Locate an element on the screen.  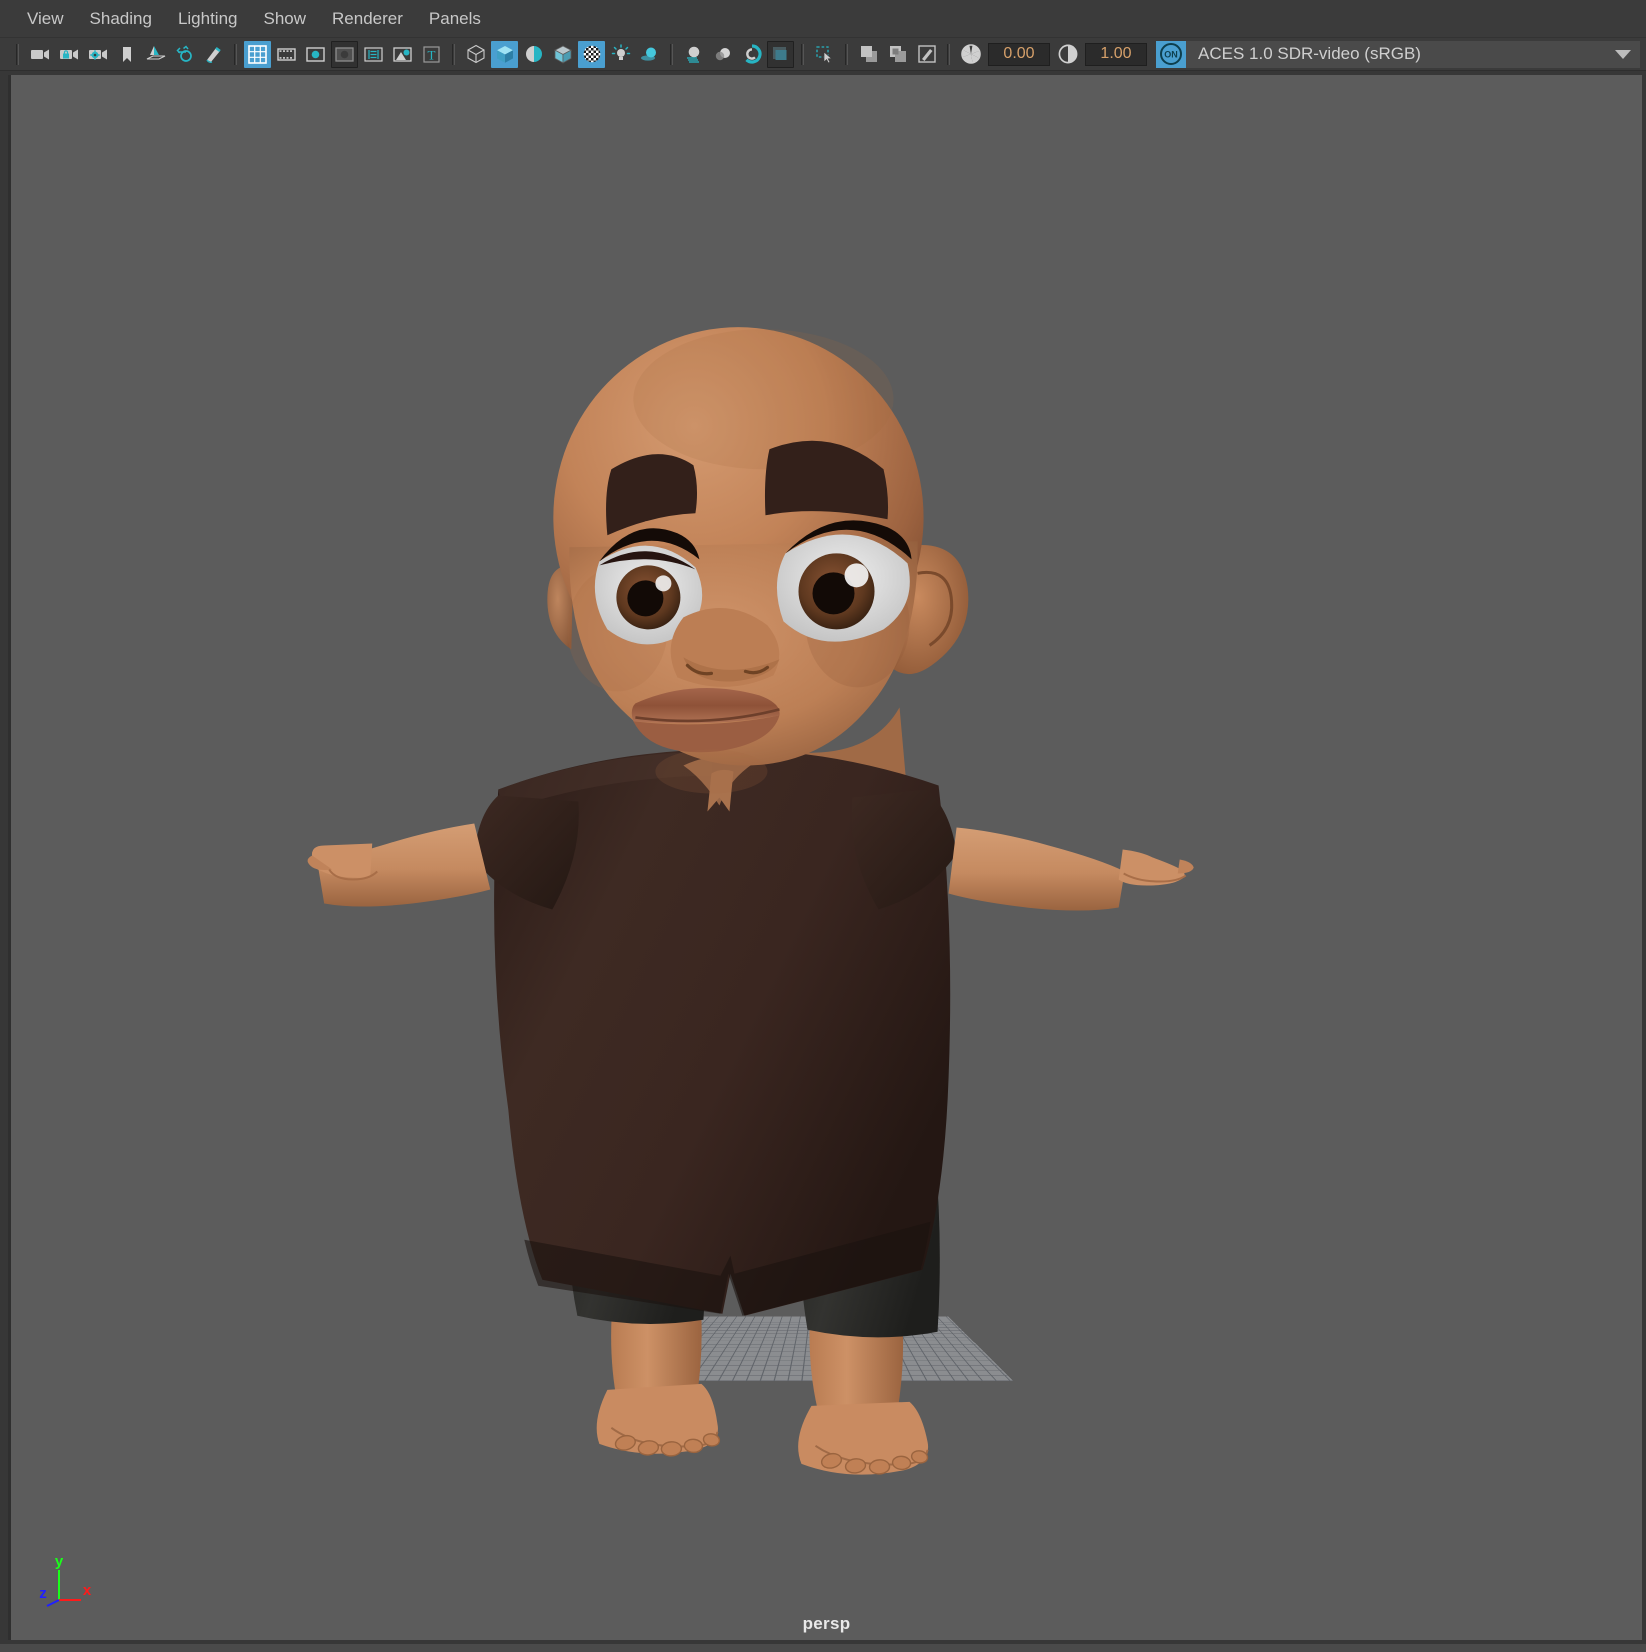
xray-active-components-icon is located at coordinates (926, 54).